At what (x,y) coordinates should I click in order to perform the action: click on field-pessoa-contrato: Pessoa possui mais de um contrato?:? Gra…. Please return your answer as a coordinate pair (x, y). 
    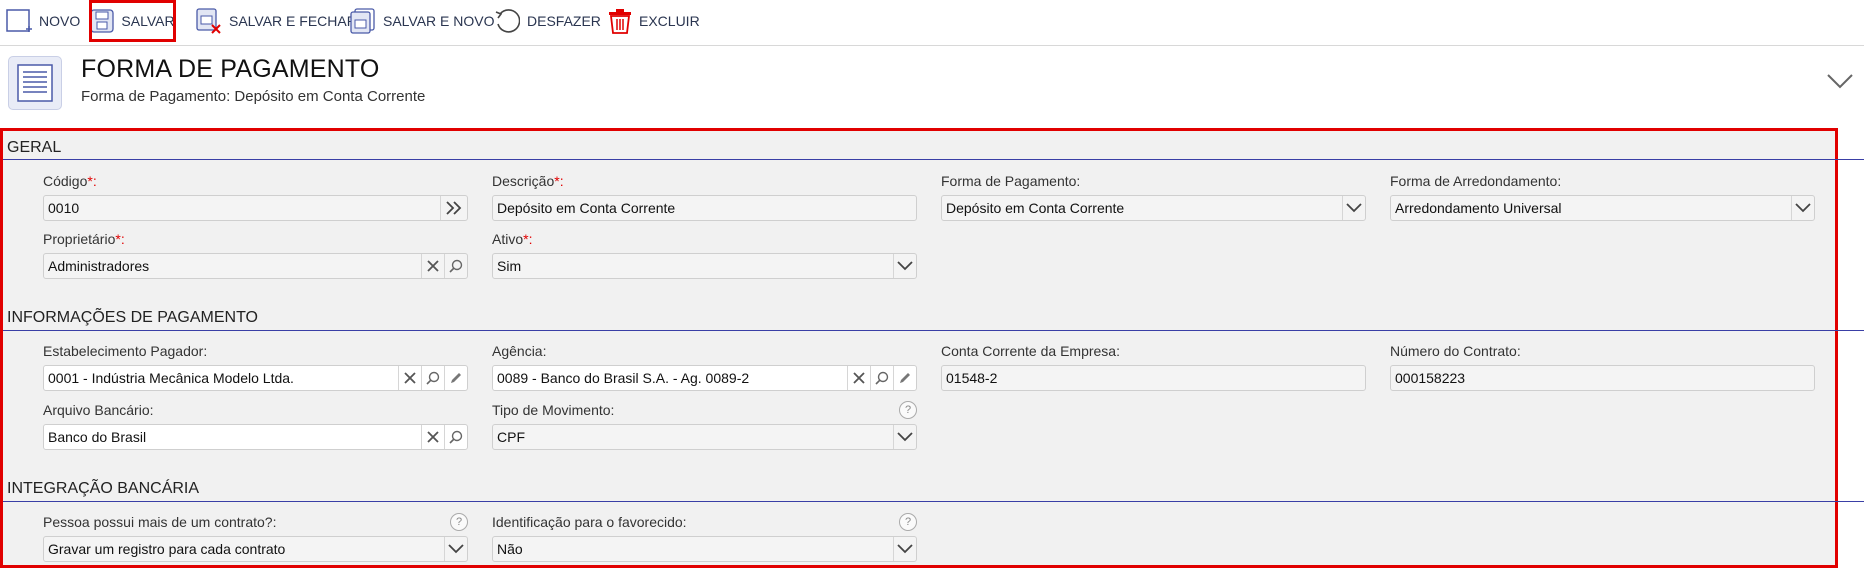
    Looking at the image, I should click on (255, 537).